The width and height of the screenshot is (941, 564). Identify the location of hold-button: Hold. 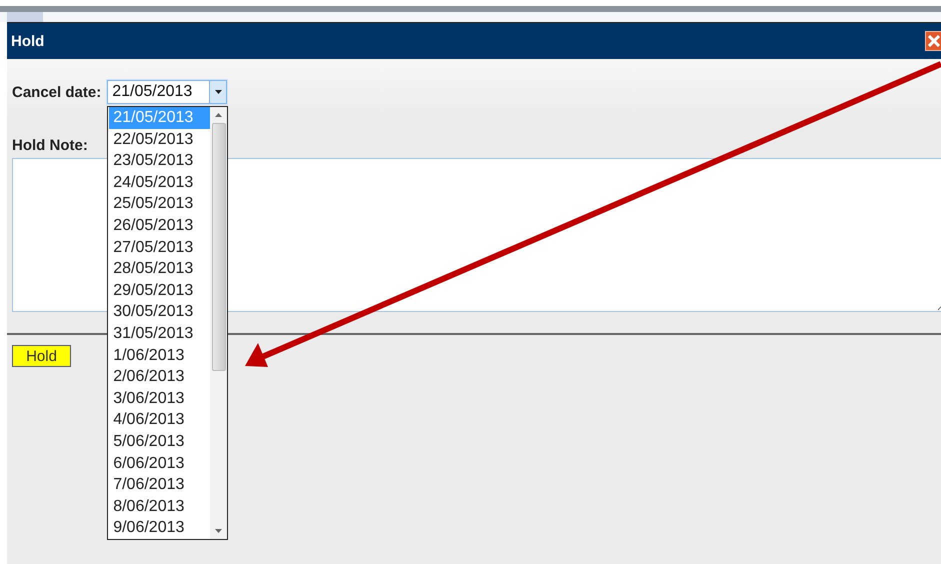
(41, 356).